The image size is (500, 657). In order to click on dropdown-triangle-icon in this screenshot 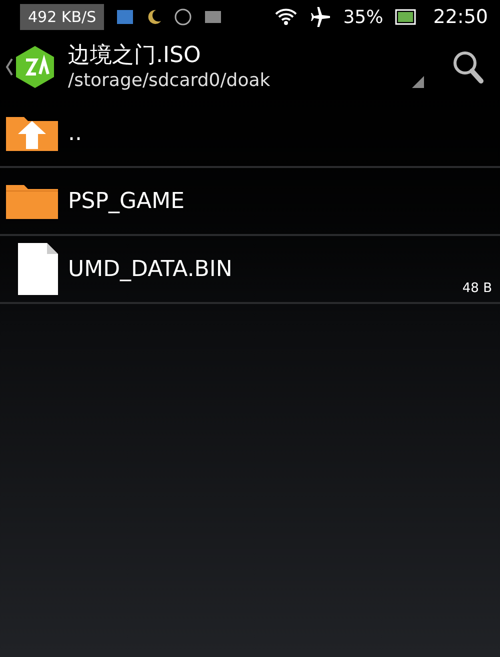, I will do `click(418, 82)`.